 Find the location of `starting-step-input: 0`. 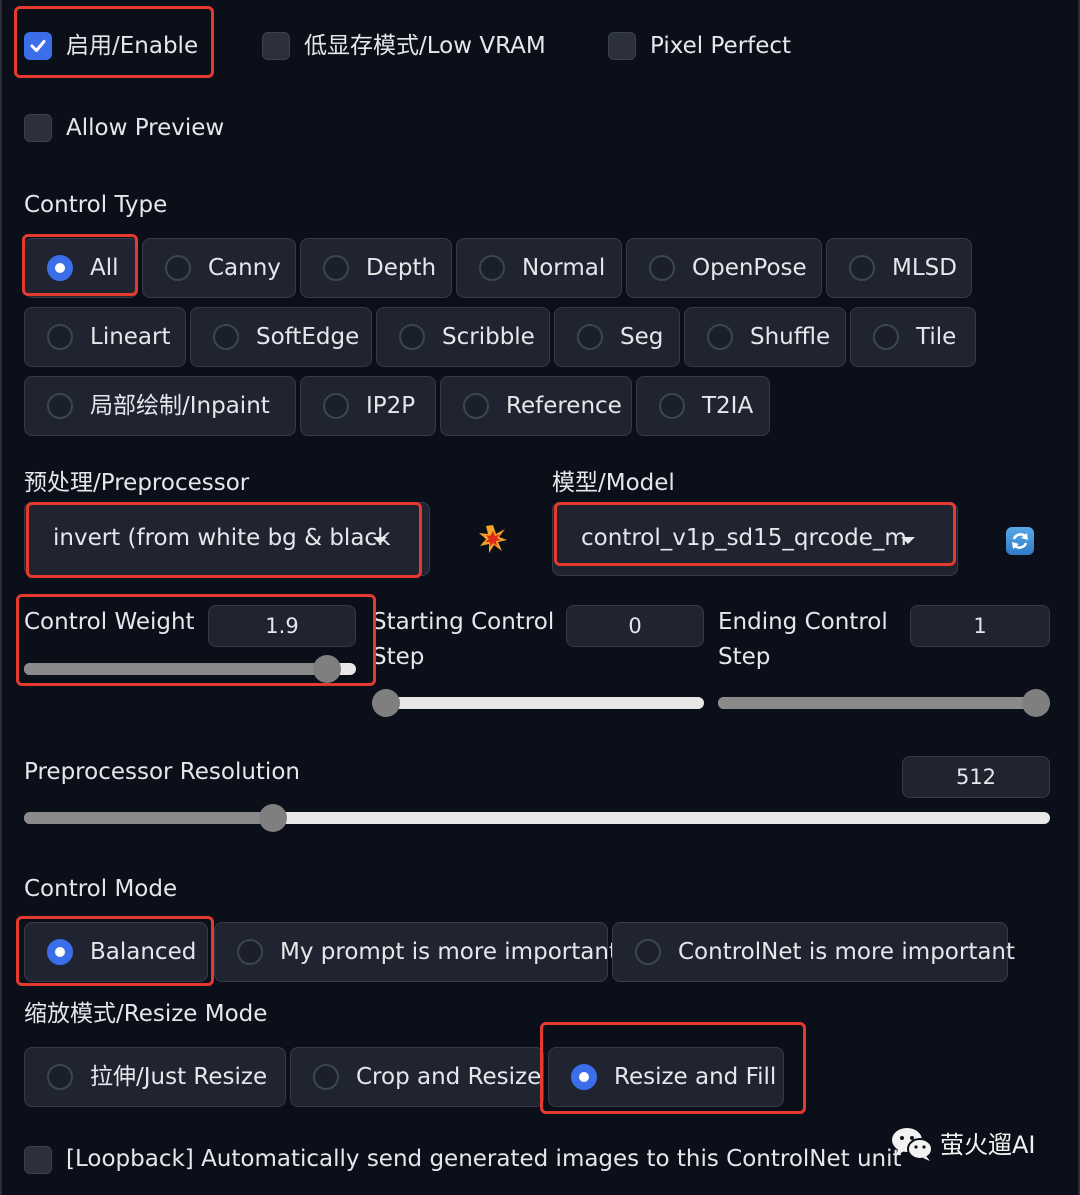

starting-step-input: 0 is located at coordinates (635, 626).